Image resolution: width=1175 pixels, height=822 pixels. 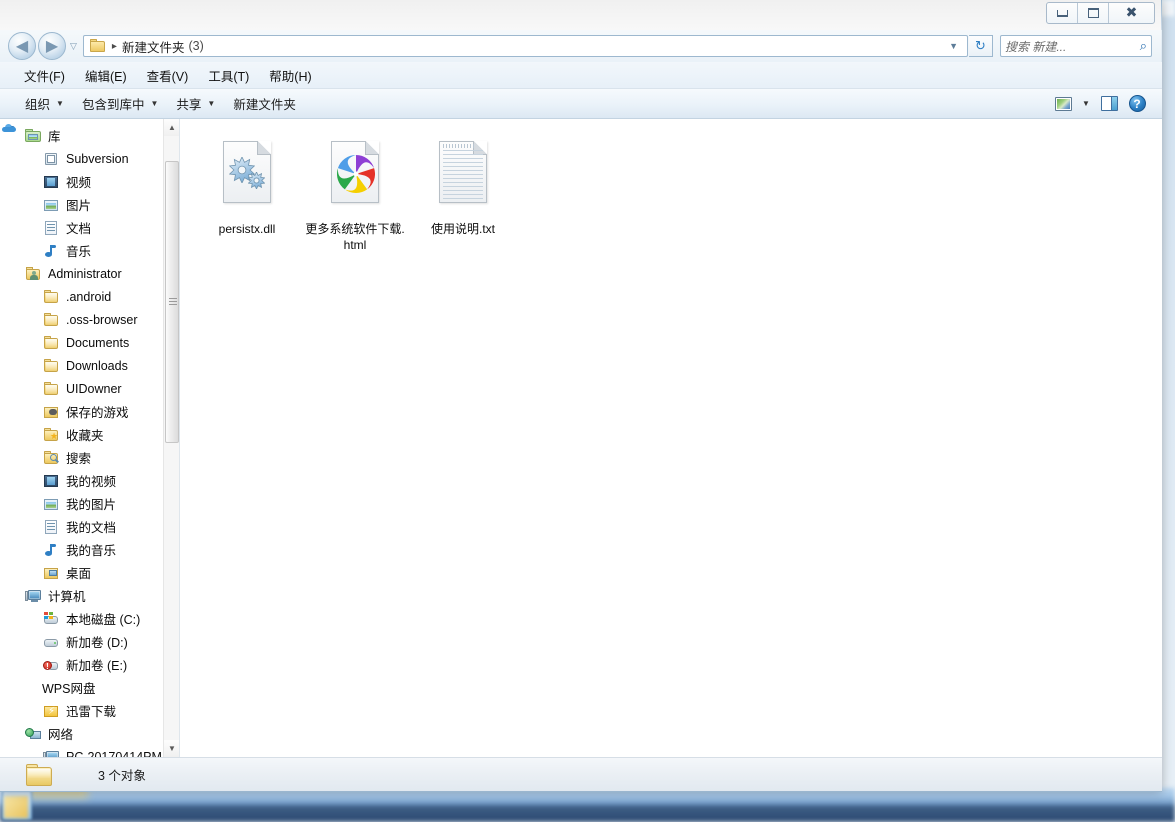 I want to click on nav-item-8: .oss-browser, so click(x=89, y=319).